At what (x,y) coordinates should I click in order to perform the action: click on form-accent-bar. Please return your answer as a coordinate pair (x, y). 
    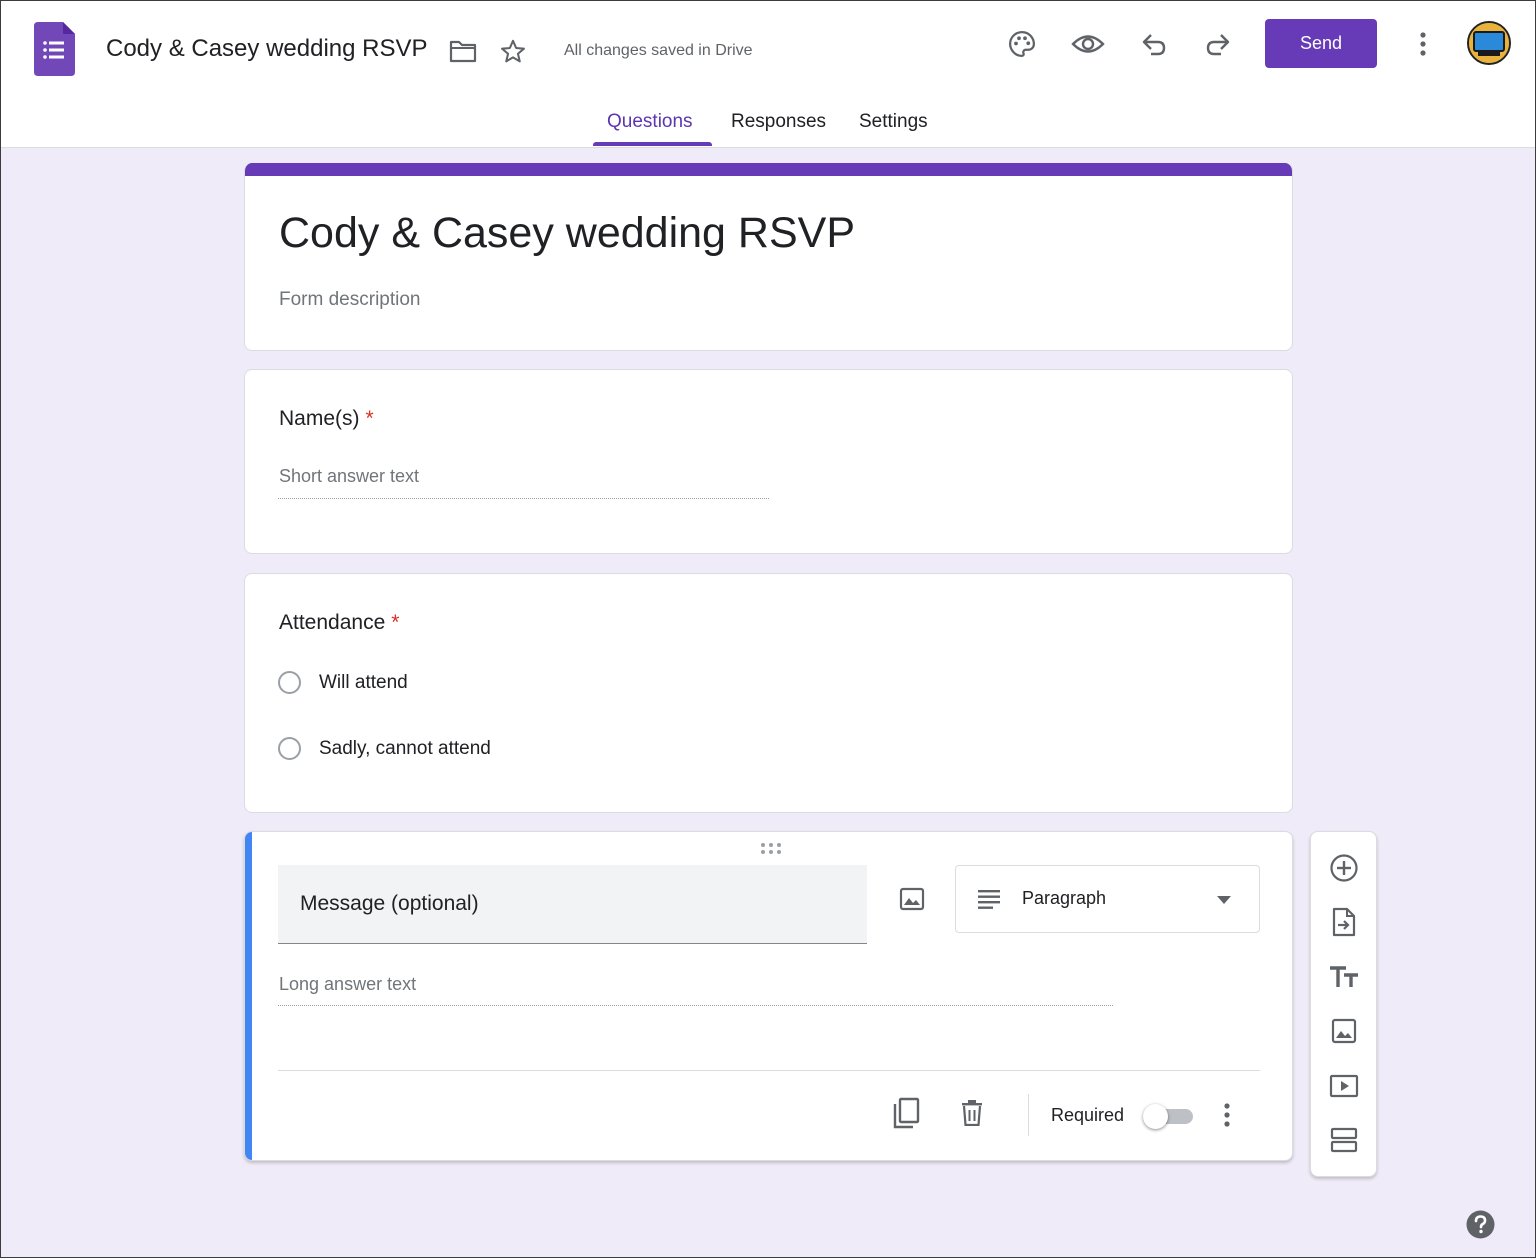
    Looking at the image, I should click on (768, 169).